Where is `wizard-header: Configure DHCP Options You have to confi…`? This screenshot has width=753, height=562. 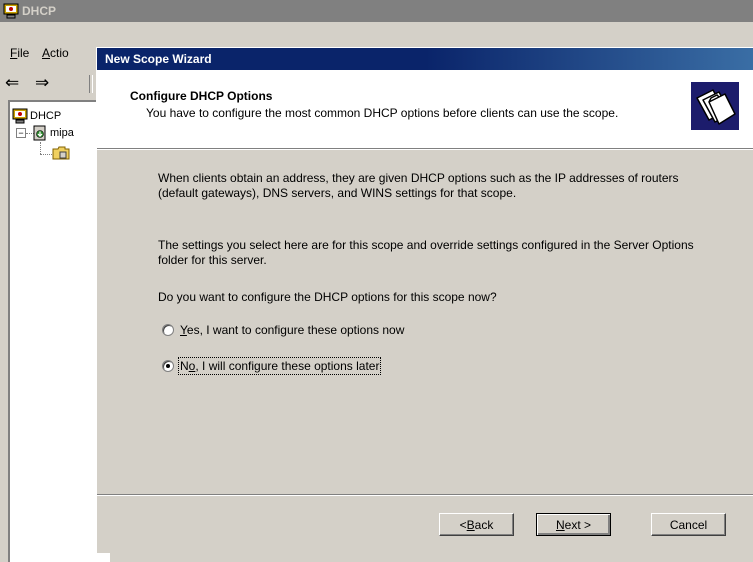
wizard-header: Configure DHCP Options You have to confi… is located at coordinates (425, 109).